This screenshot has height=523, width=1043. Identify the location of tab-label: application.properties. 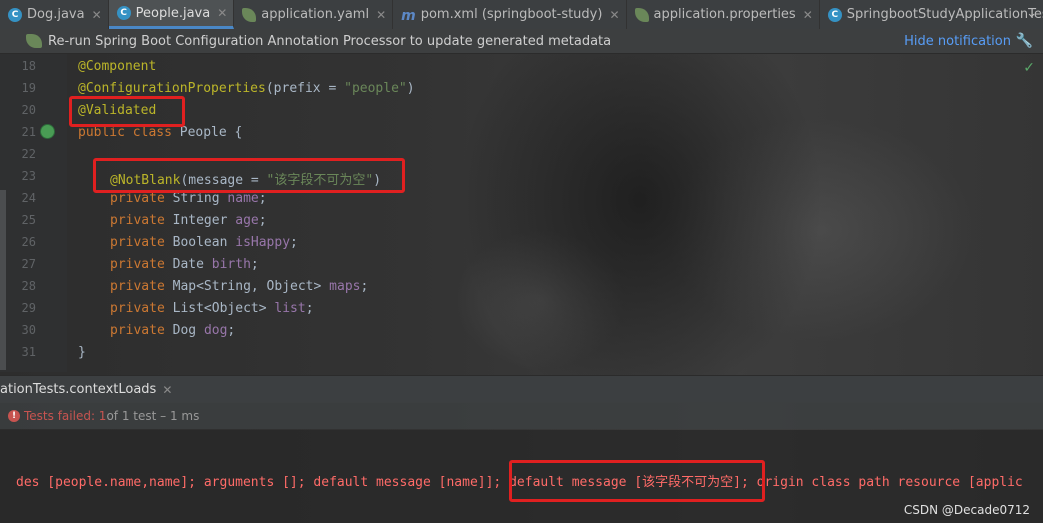
(724, 14).